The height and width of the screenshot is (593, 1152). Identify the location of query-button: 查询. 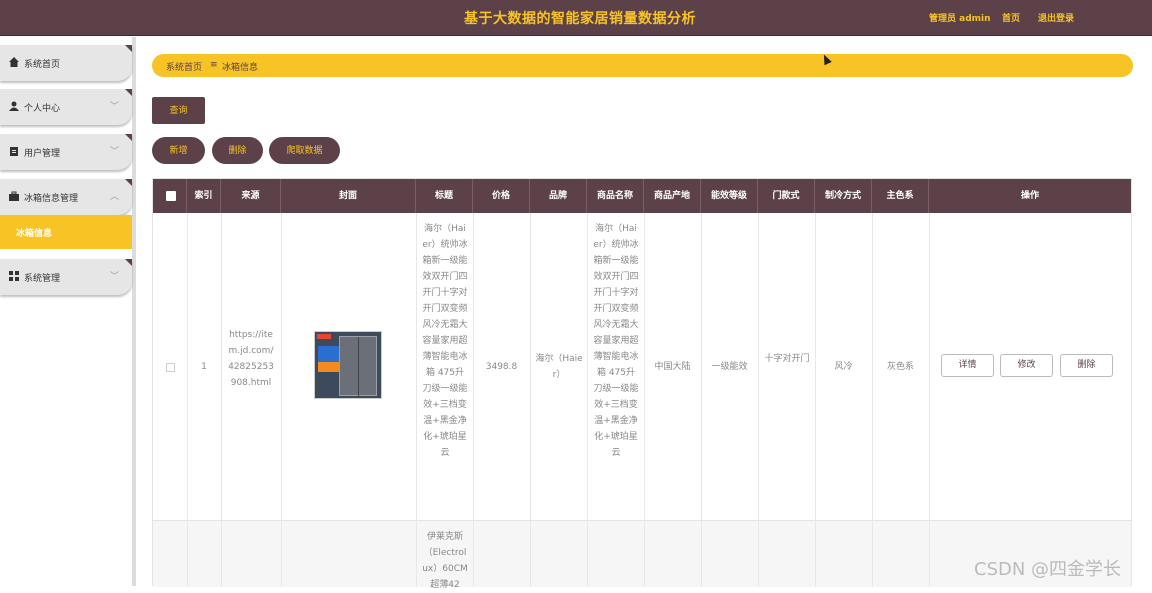
(178, 110).